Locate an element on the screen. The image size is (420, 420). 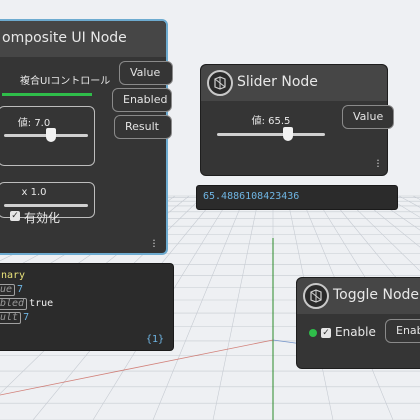
slider2-value-label: x 1.0 is located at coordinates (34, 192).